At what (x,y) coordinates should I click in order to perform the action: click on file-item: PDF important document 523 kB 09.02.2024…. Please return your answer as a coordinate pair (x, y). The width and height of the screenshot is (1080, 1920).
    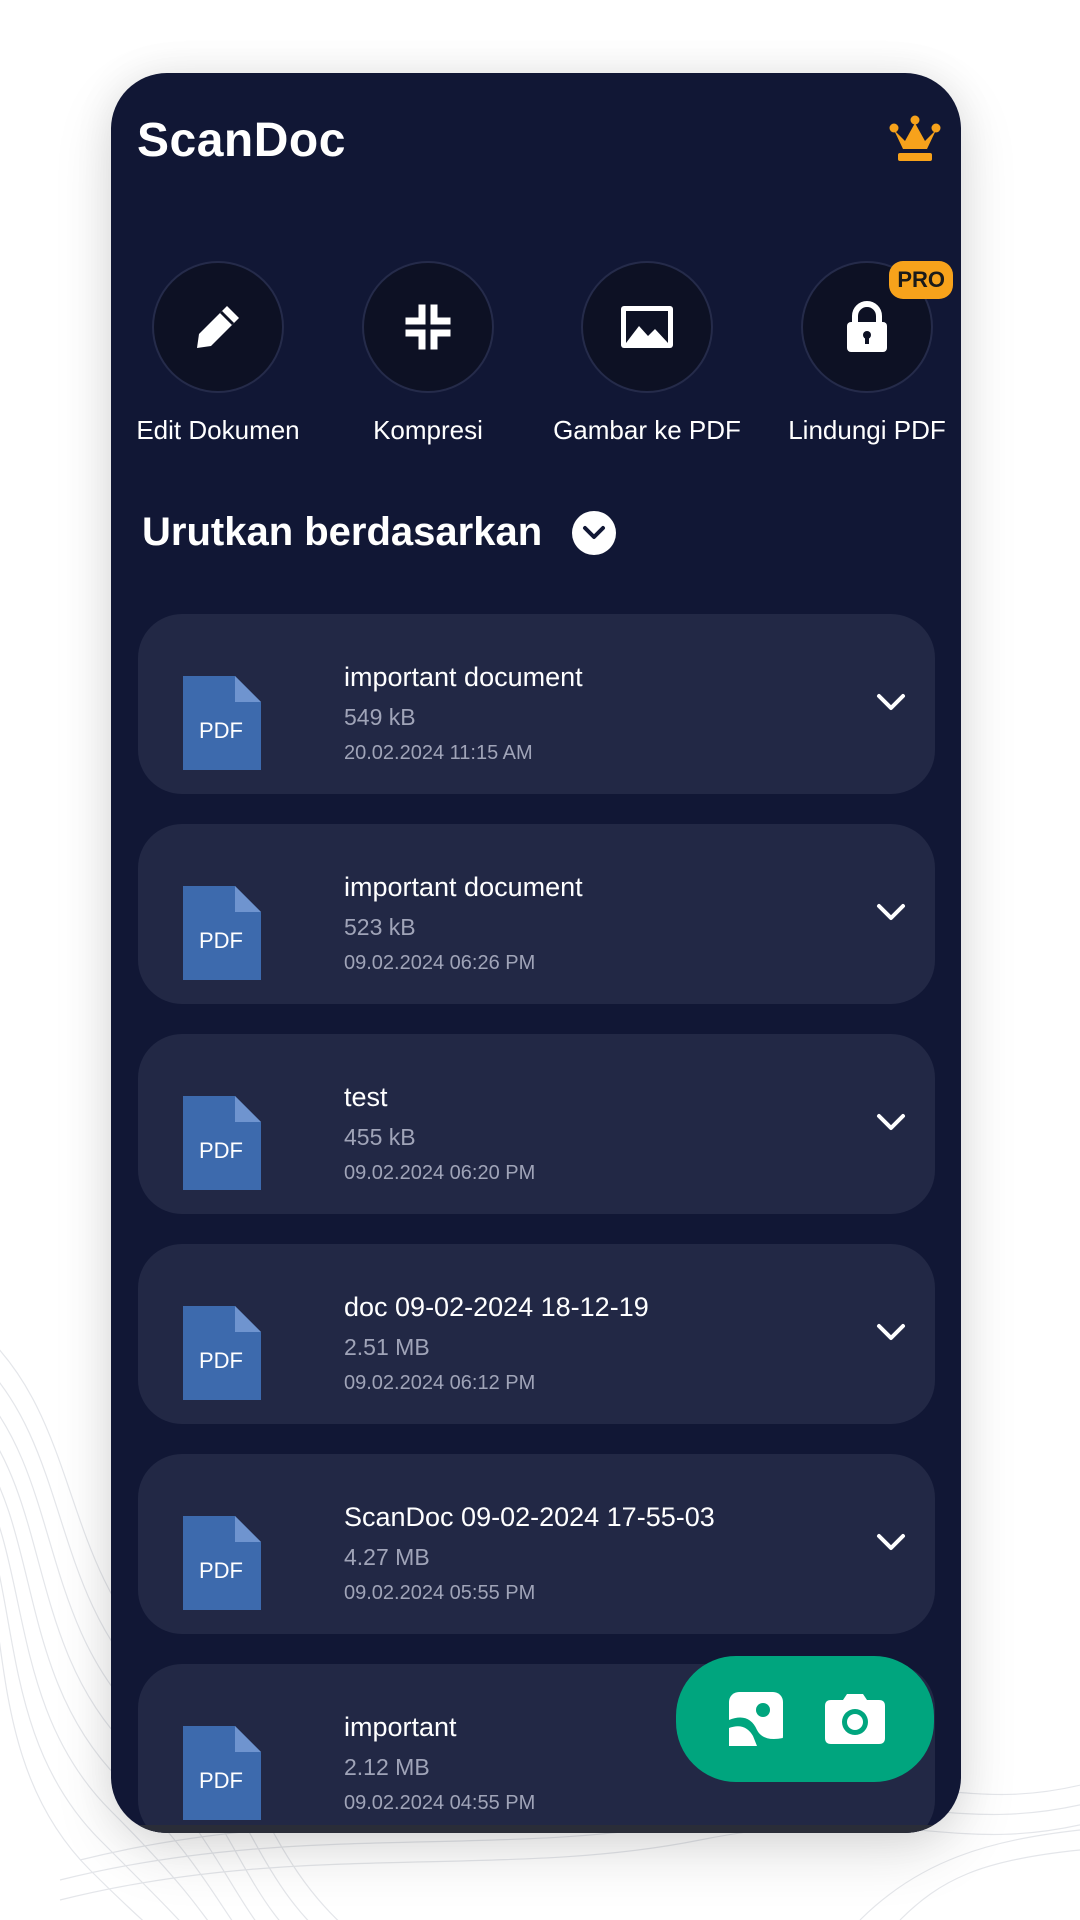
    Looking at the image, I should click on (536, 914).